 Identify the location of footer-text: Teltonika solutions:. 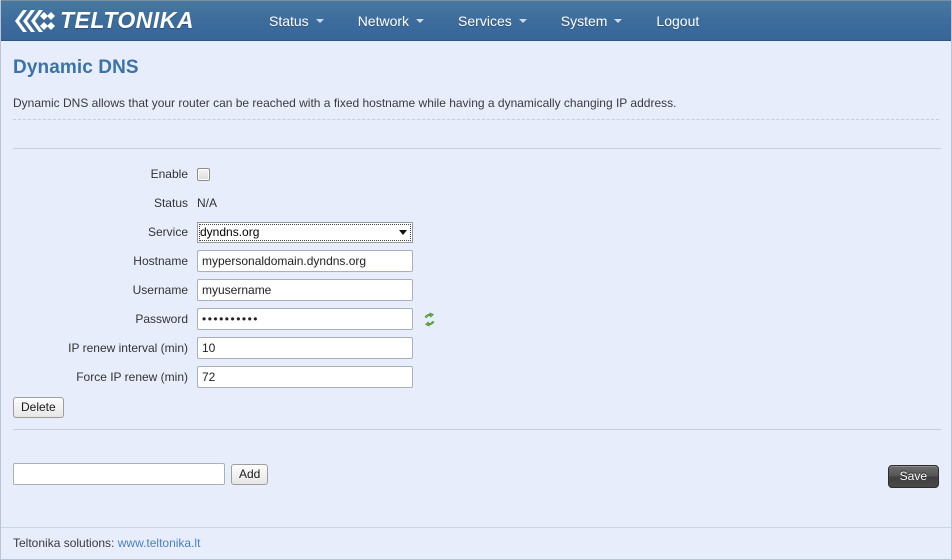
(64, 543).